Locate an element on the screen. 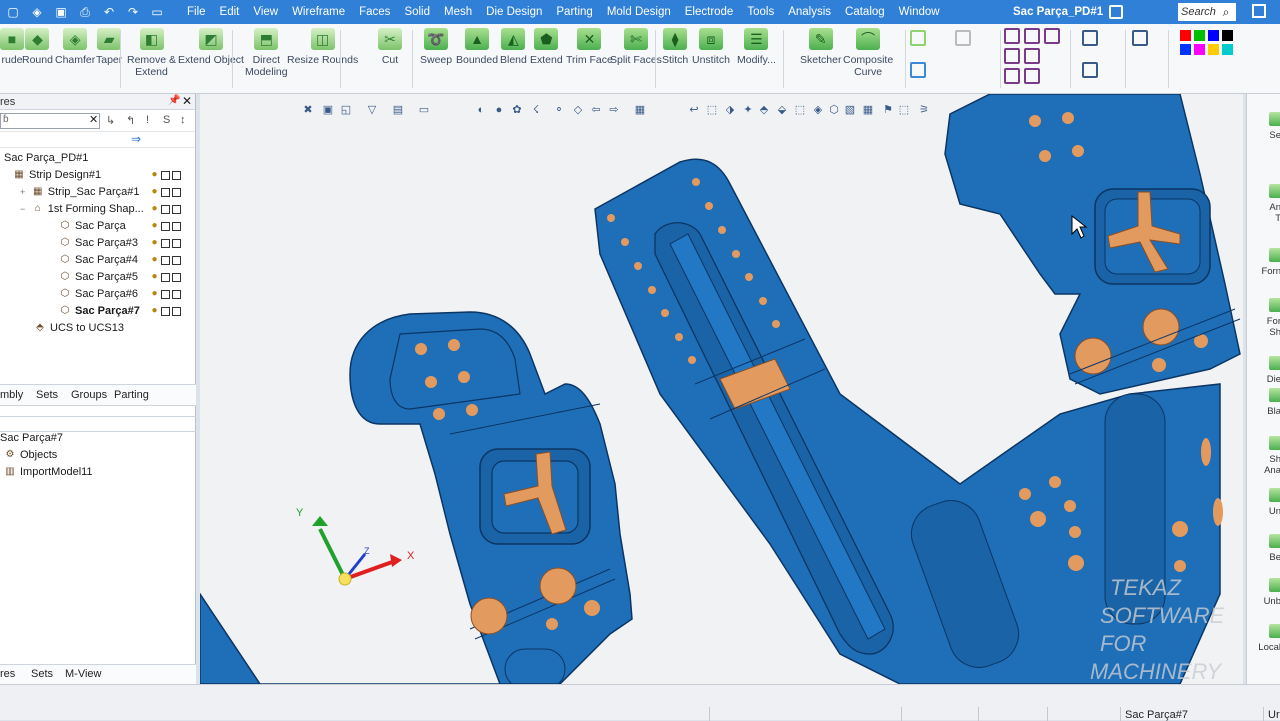 The image size is (1280, 721). remove-extend-button: ◧ Remove & Extend is located at coordinates (151, 53).